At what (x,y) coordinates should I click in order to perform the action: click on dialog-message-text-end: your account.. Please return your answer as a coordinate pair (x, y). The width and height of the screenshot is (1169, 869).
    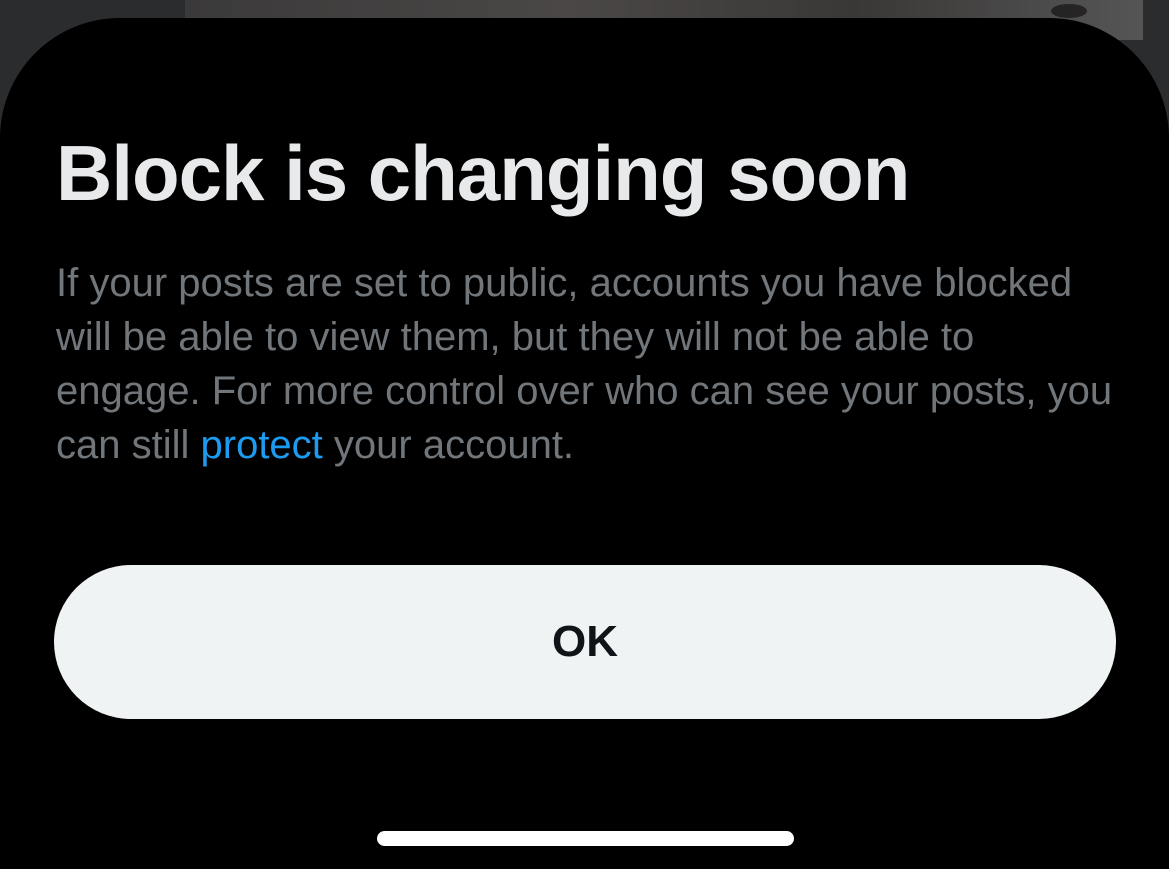
    Looking at the image, I should click on (448, 445).